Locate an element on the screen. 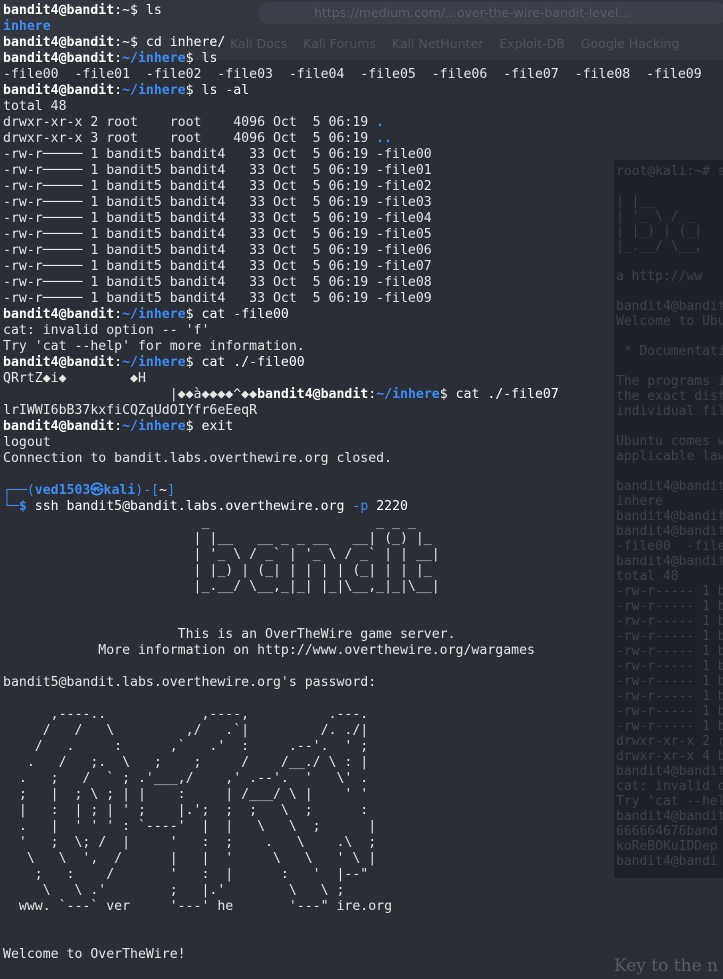  terminal-text-segment: drwxr-xr-x 3 root root 4096 Oct 5 06:19 is located at coordinates (190, 138).